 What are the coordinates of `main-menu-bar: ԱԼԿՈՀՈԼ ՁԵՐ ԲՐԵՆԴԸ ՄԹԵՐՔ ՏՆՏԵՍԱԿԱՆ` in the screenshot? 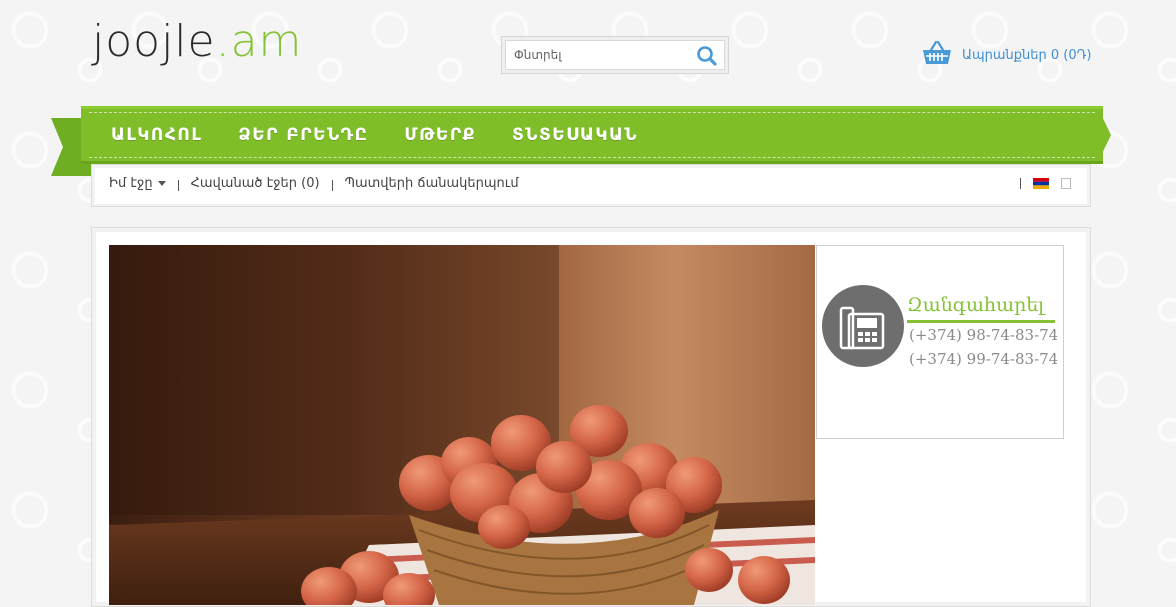 It's located at (592, 135).